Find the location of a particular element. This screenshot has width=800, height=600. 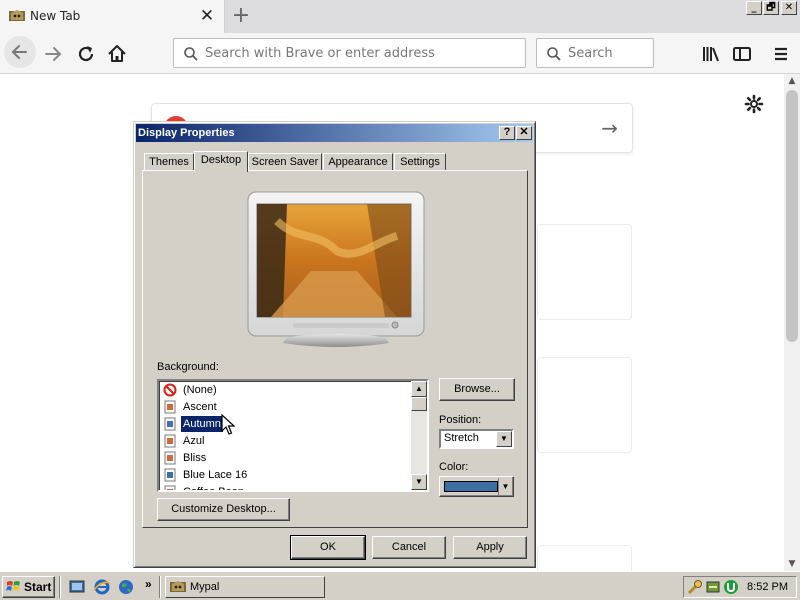

back-arrow-icon is located at coordinates (19, 52).